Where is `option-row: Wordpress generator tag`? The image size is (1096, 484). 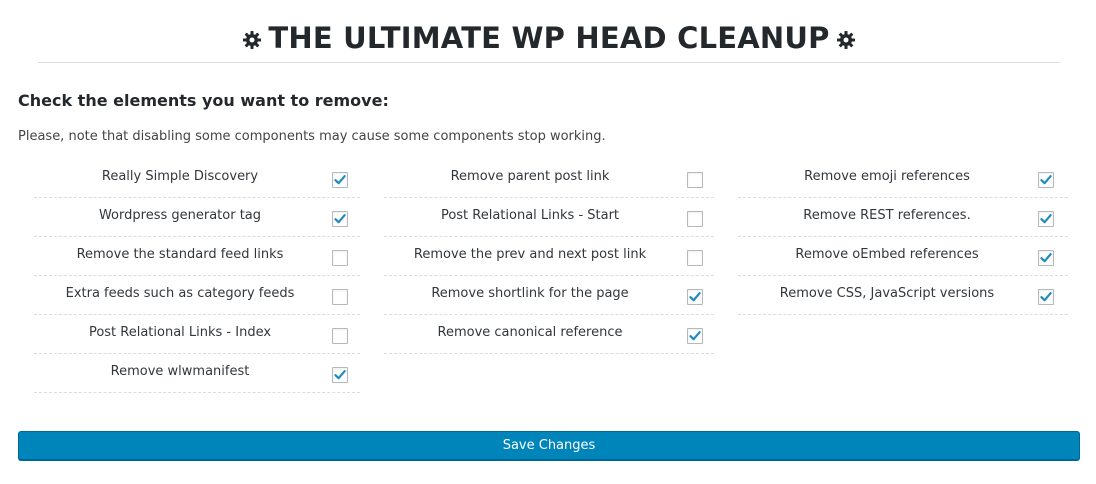 option-row: Wordpress generator tag is located at coordinates (197, 217).